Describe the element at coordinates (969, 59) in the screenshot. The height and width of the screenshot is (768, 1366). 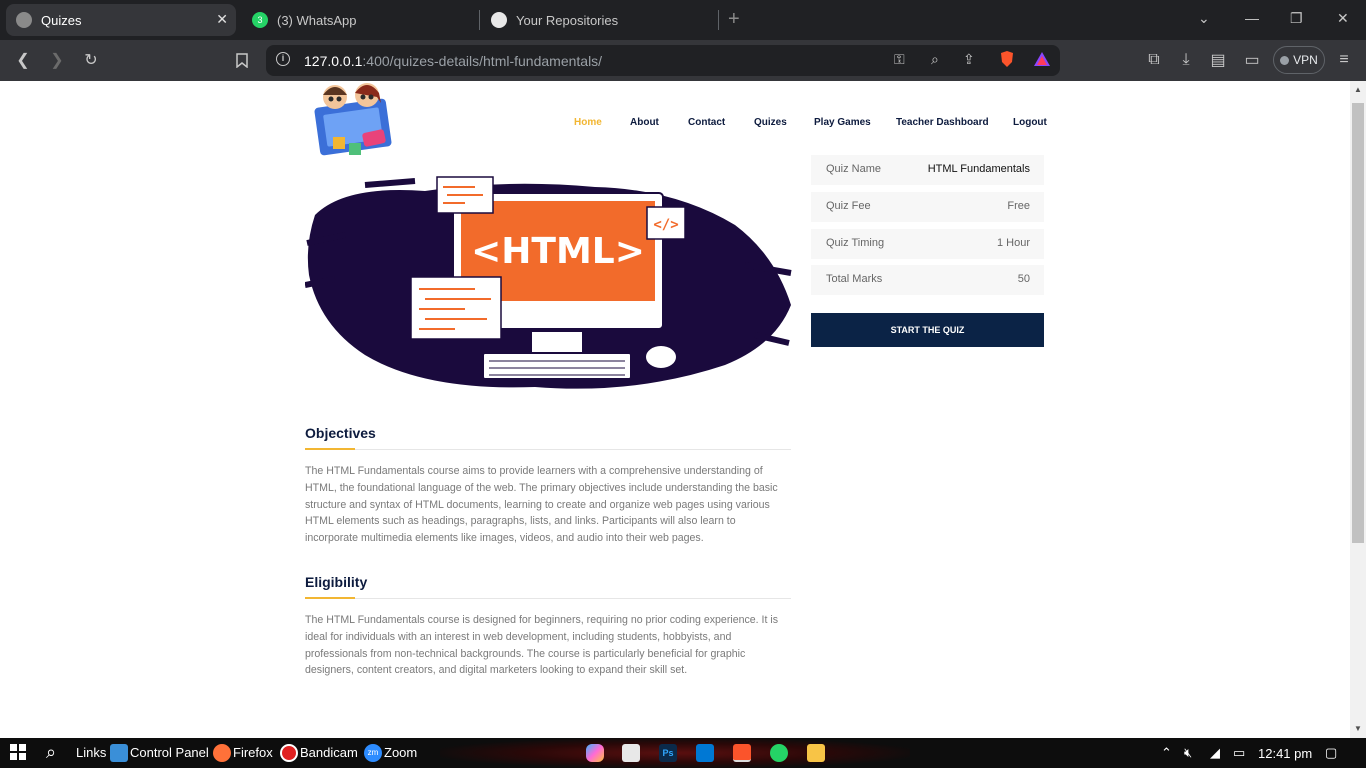
I see `share-icon: ⇪` at that location.